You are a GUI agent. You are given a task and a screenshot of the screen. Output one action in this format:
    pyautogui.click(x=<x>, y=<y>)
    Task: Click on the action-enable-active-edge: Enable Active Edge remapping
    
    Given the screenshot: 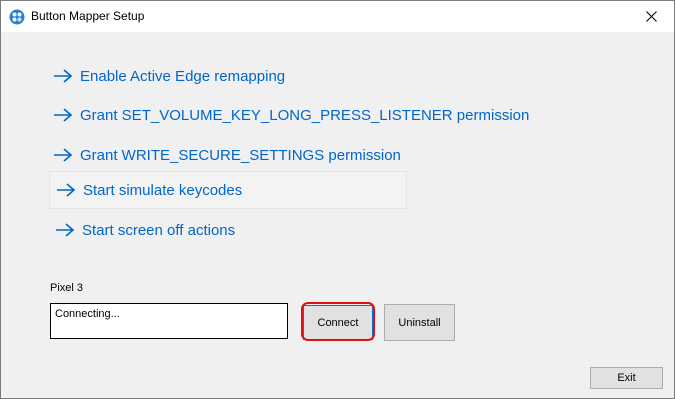 What is the action you would take?
    pyautogui.click(x=169, y=76)
    